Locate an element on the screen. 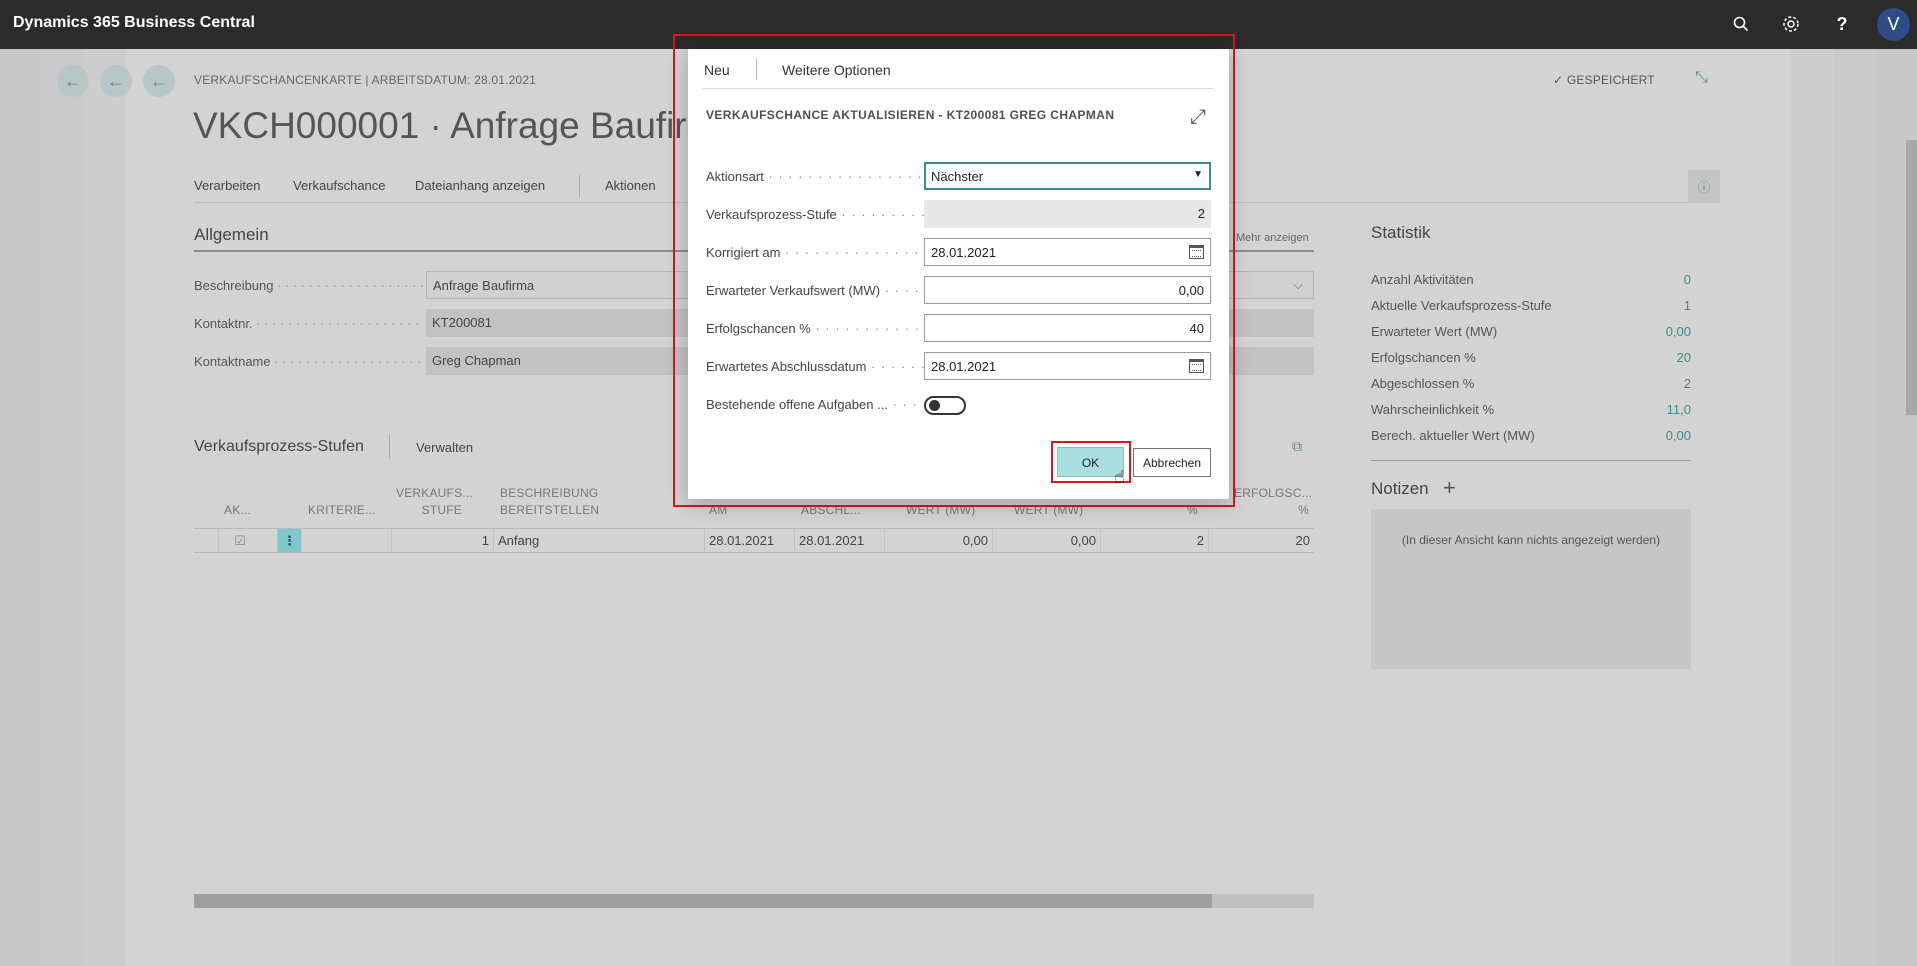  kontaktname-value: Greg Chapman is located at coordinates (476, 360).